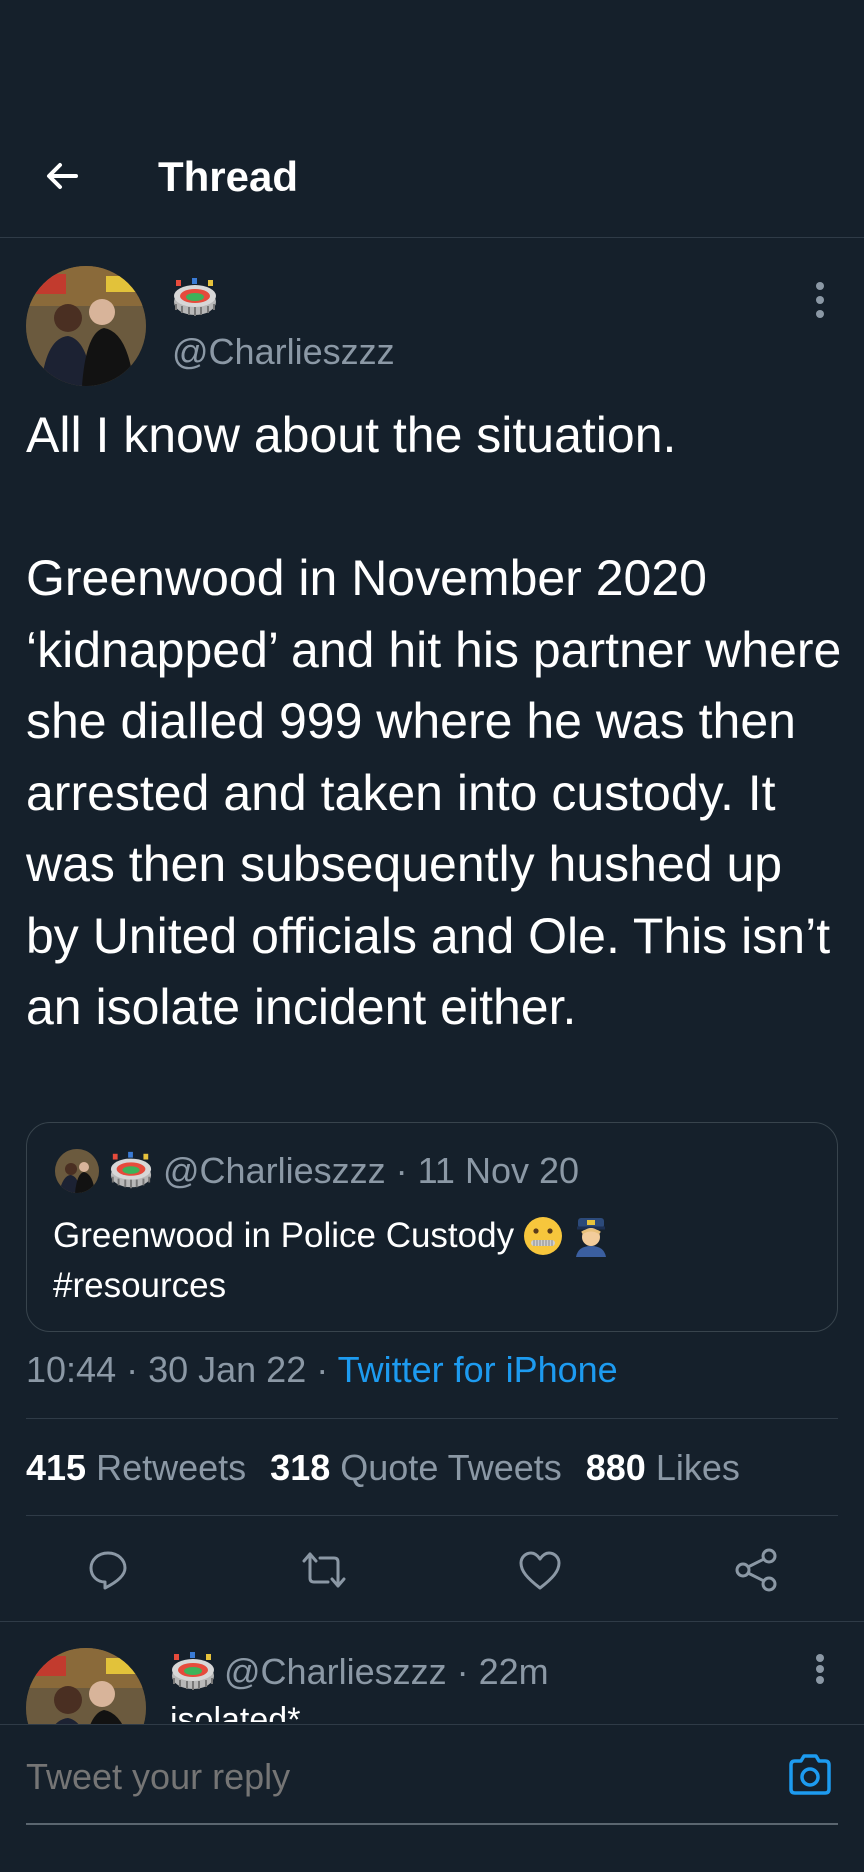  I want to click on quoted-tweet-meta: @Charlieszzz · 11 Nov 20, so click(371, 1170).